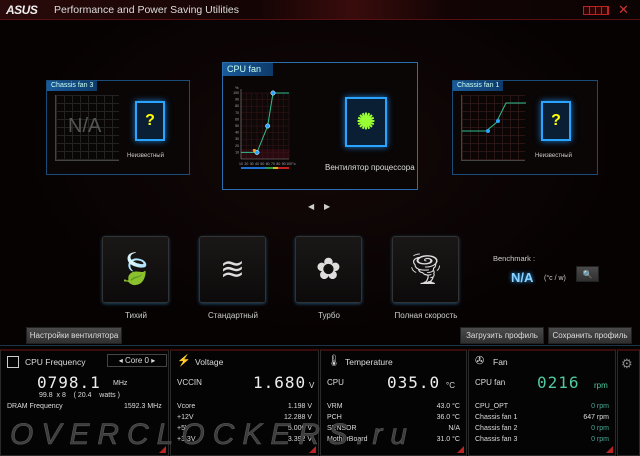  I want to click on reading-row: +12V 12.288 V, so click(244, 417).